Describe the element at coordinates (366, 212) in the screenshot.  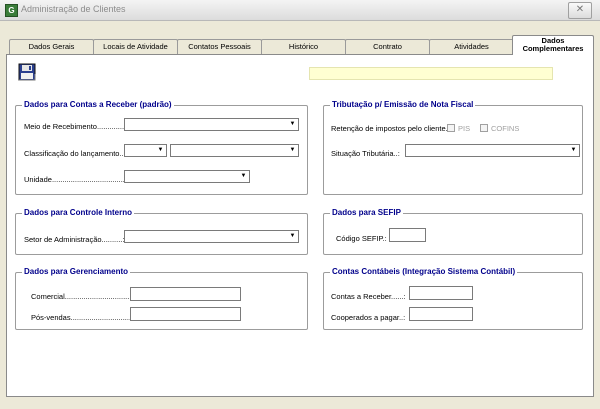
I see `group-title: Dados para SEFIP` at that location.